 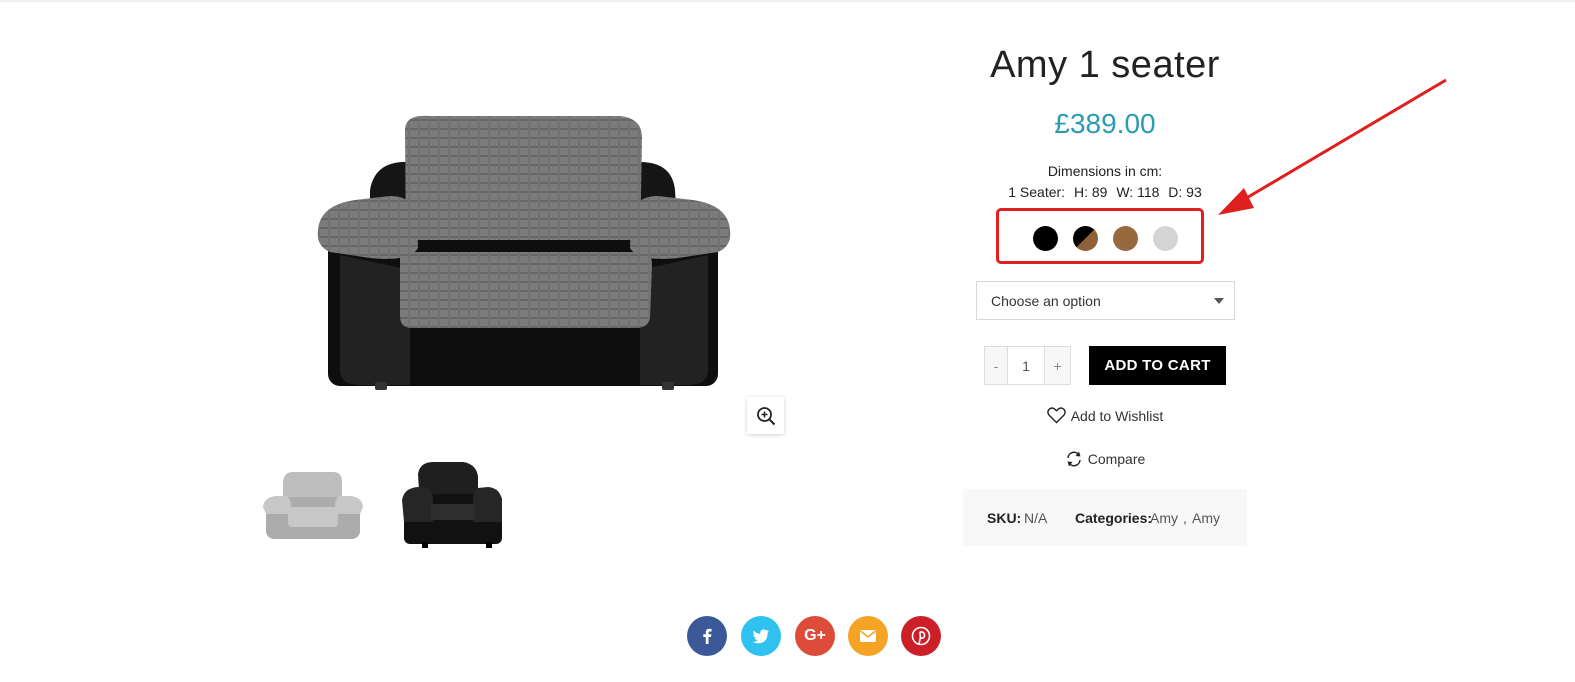 I want to click on swatch-grey, so click(x=1165, y=238).